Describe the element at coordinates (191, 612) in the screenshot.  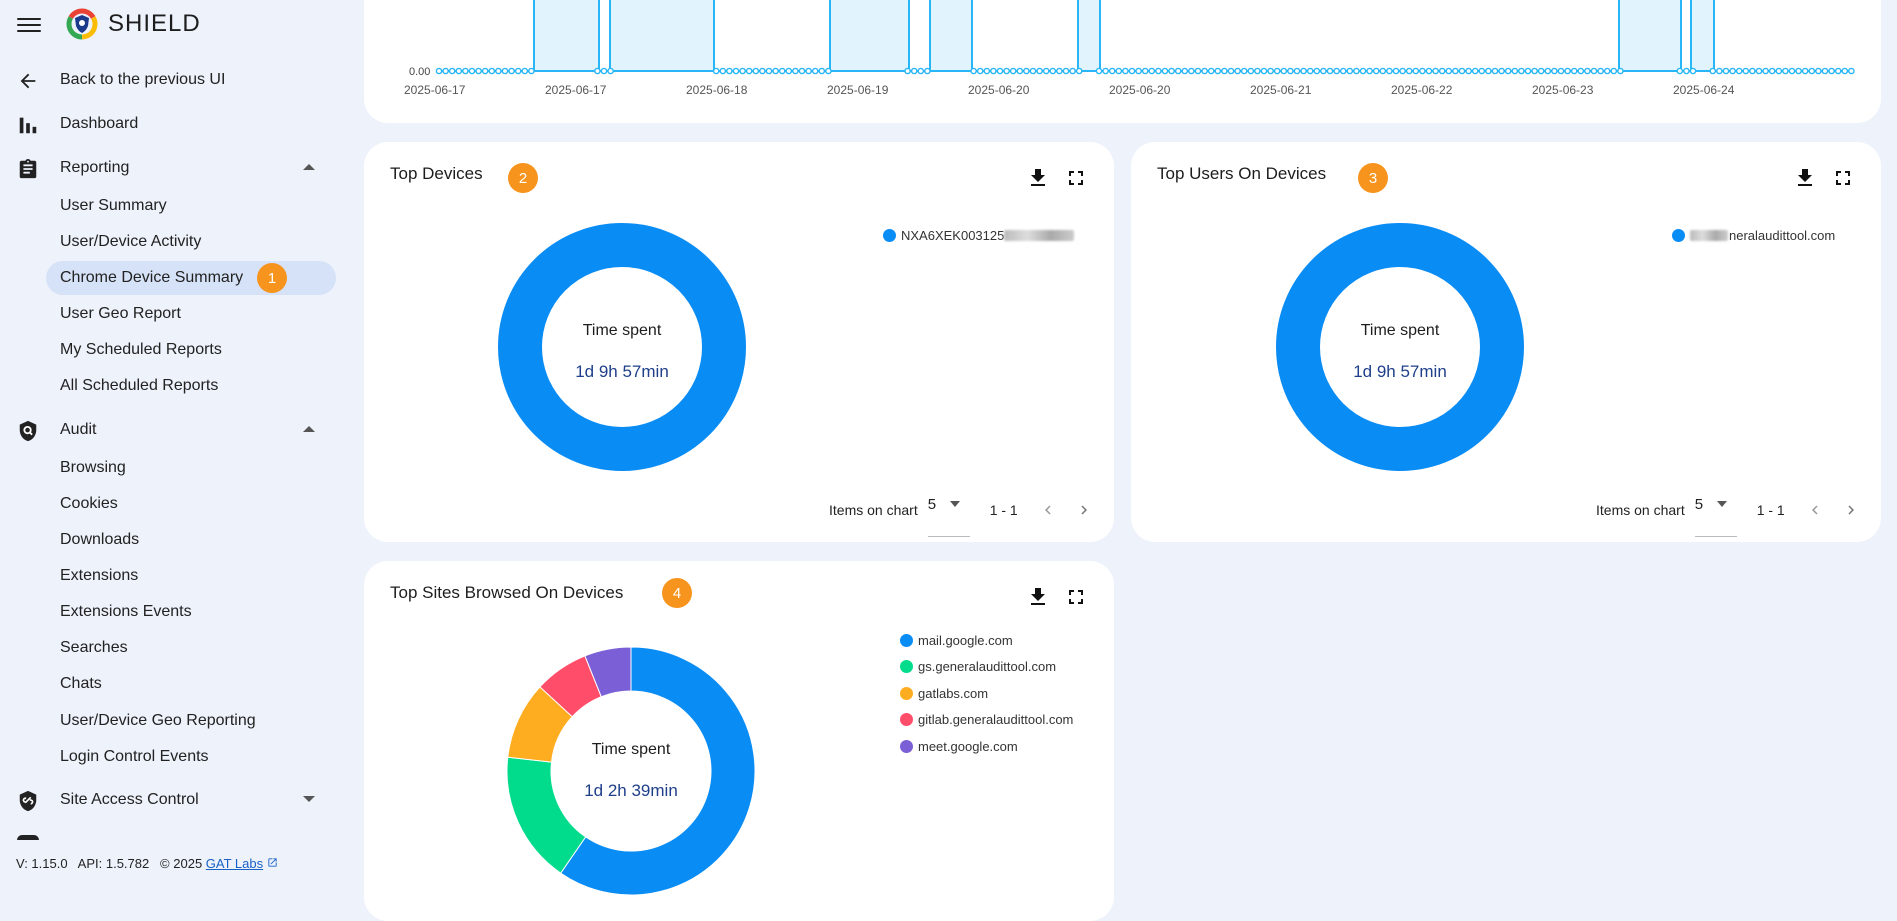
I see `sidebar-item-extensions-events: Extensions Events` at that location.